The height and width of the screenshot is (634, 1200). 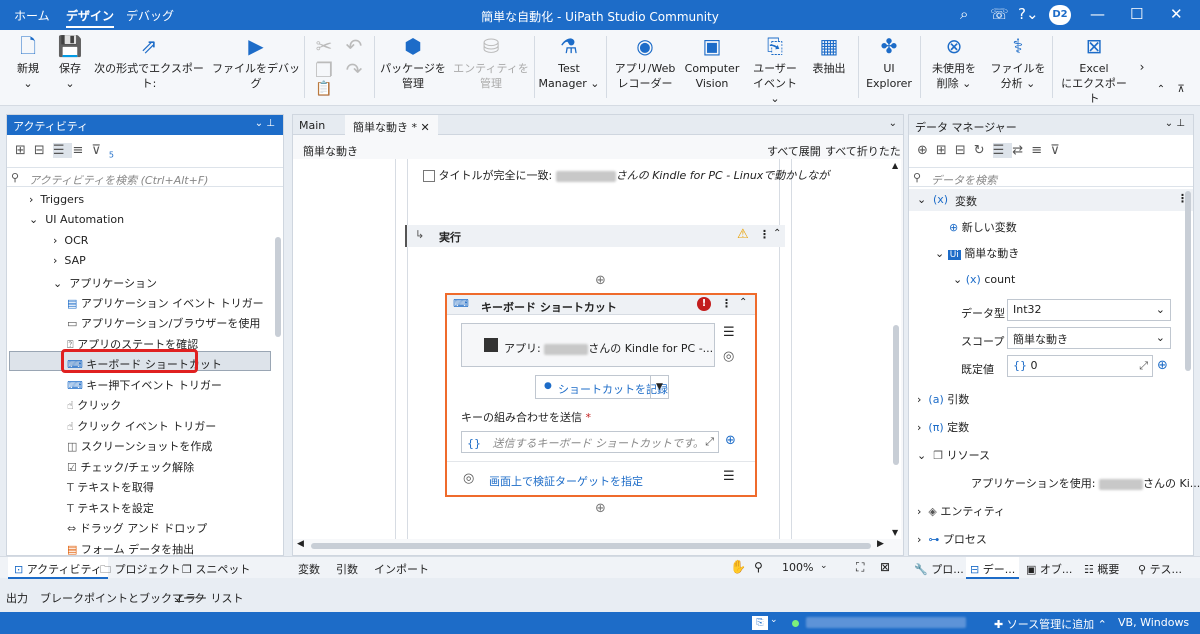 I want to click on tab-imports: インポート, so click(x=401, y=569).